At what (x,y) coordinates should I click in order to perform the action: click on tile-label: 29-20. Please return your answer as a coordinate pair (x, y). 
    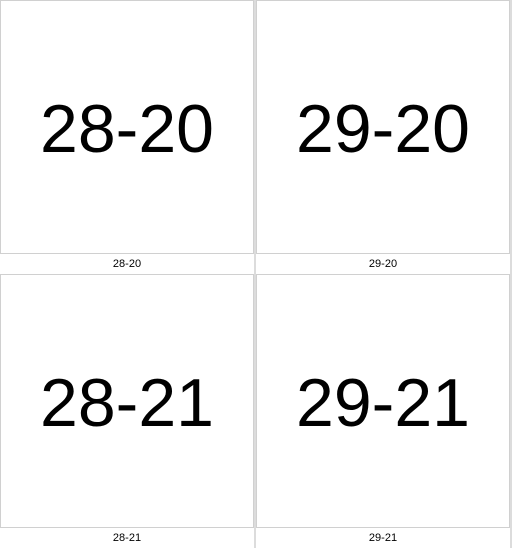
    Looking at the image, I should click on (383, 129).